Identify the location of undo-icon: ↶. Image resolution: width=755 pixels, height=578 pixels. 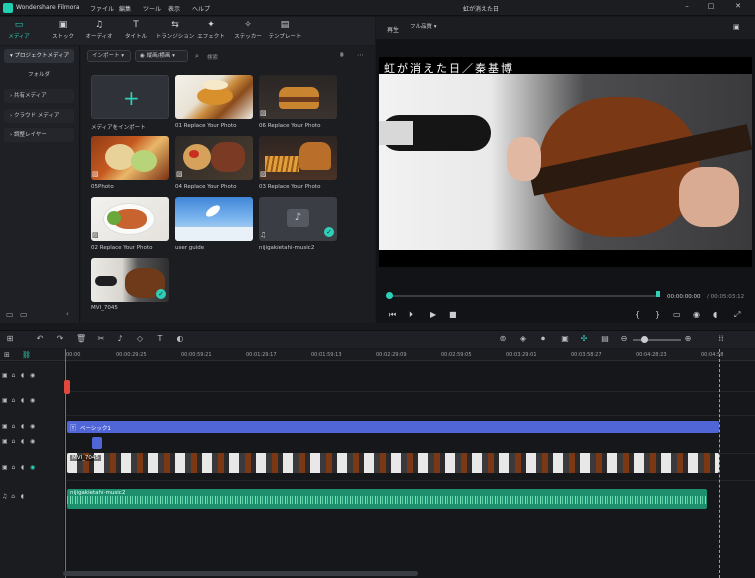
(40, 339).